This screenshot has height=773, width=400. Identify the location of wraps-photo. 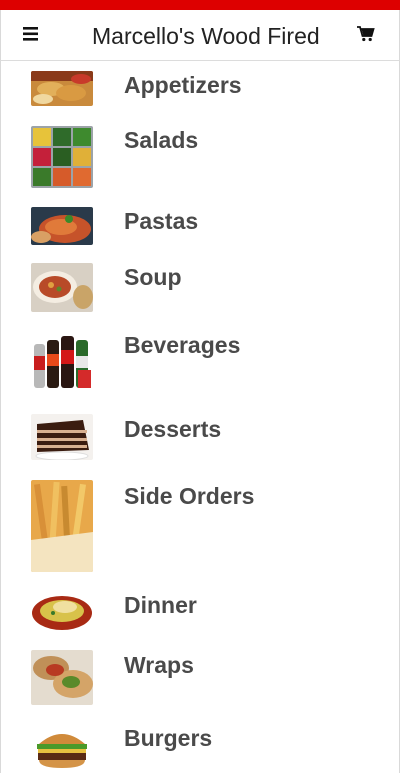
(62, 677).